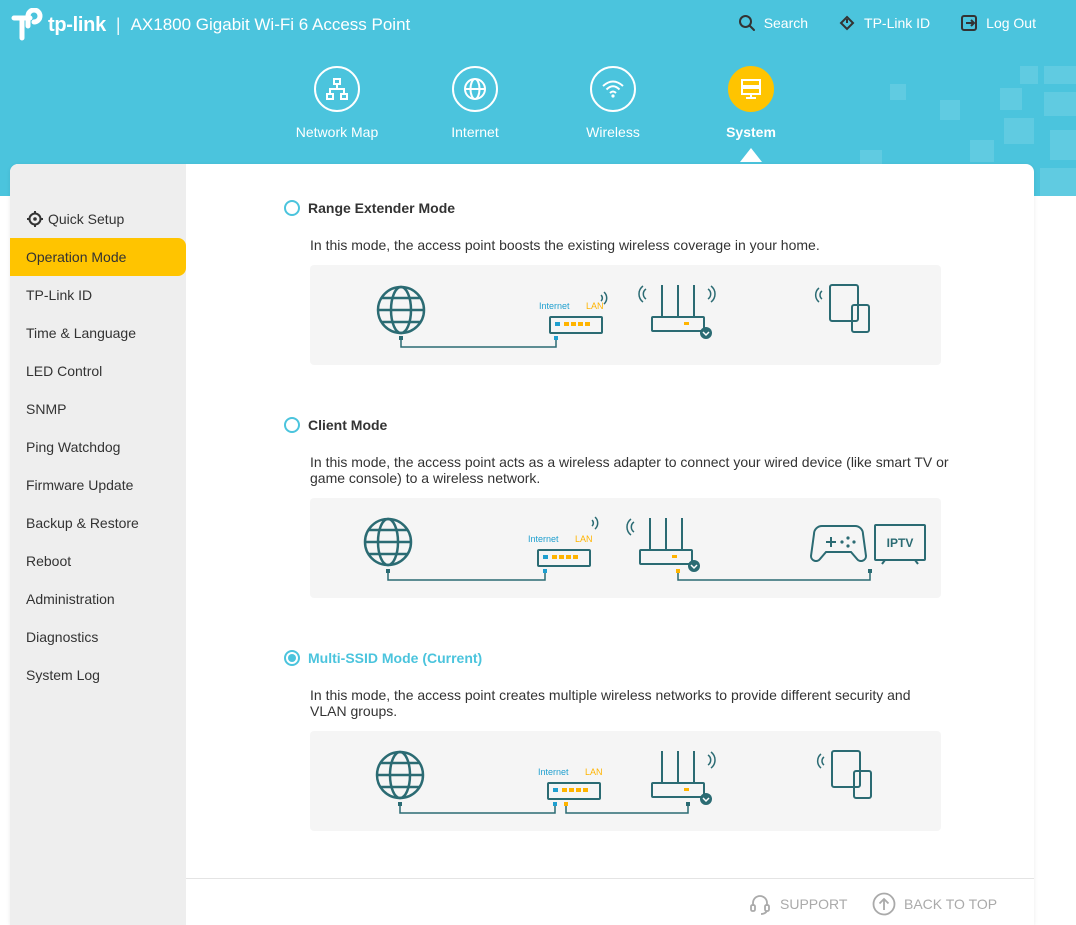 The width and height of the screenshot is (1076, 925). Describe the element at coordinates (760, 905) in the screenshot. I see `headset-icon` at that location.